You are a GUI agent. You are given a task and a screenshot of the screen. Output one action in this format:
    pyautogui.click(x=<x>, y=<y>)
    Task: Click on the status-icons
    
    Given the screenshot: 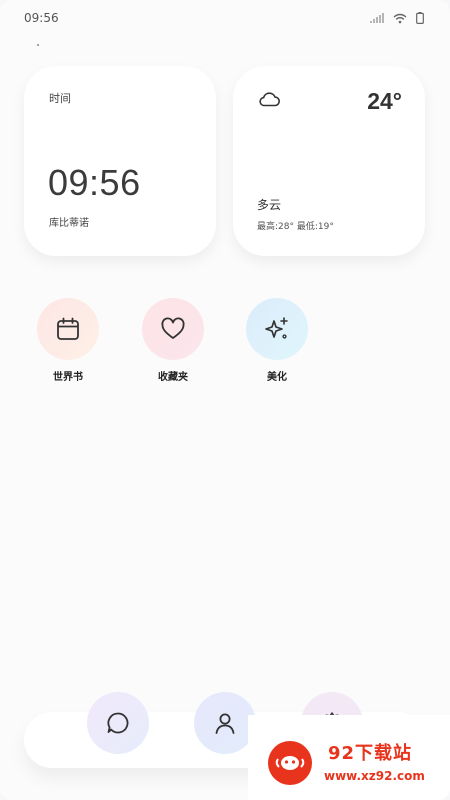 What is the action you would take?
    pyautogui.click(x=397, y=18)
    